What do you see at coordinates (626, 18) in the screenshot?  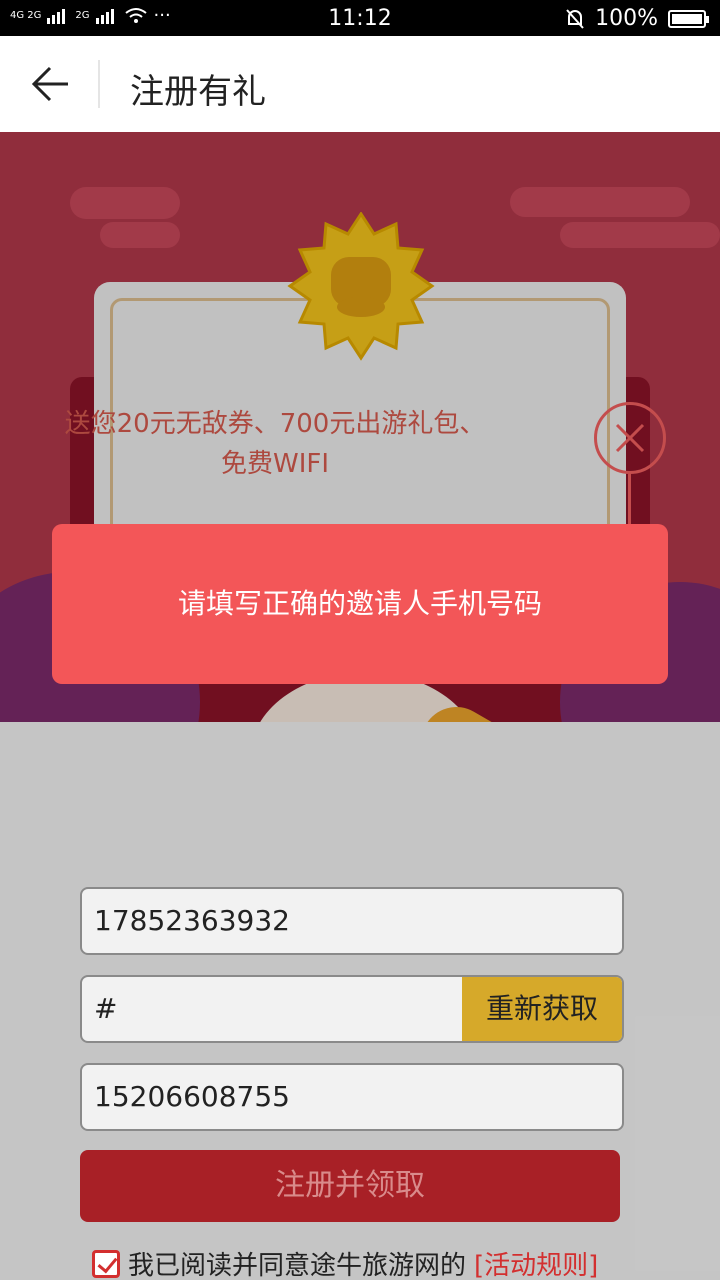 I see `battery-percent: 100%` at bounding box center [626, 18].